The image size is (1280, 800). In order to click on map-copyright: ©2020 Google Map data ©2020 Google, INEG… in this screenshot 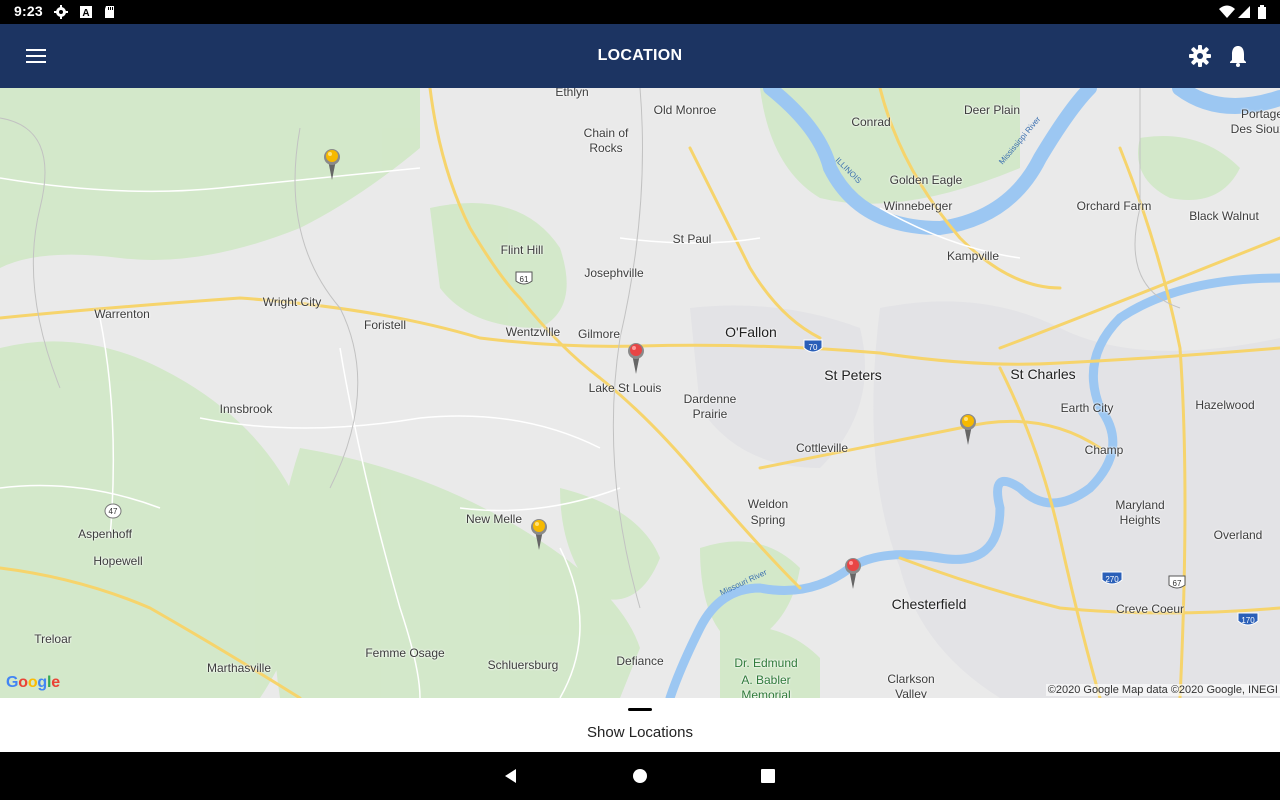, I will do `click(1162, 690)`.